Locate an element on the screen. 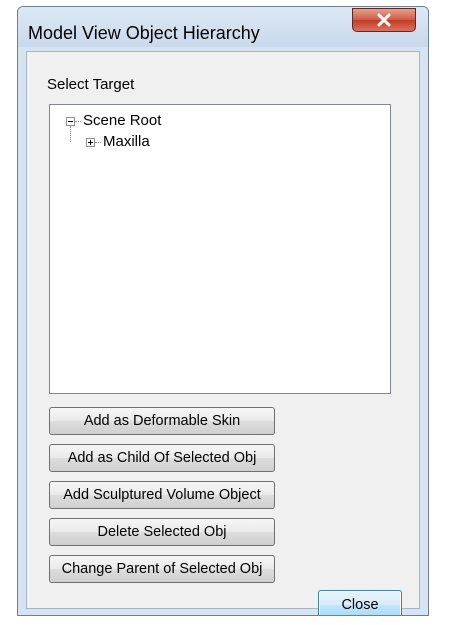 The width and height of the screenshot is (449, 625). window-title: Model View Object Hierarchy is located at coordinates (144, 33).